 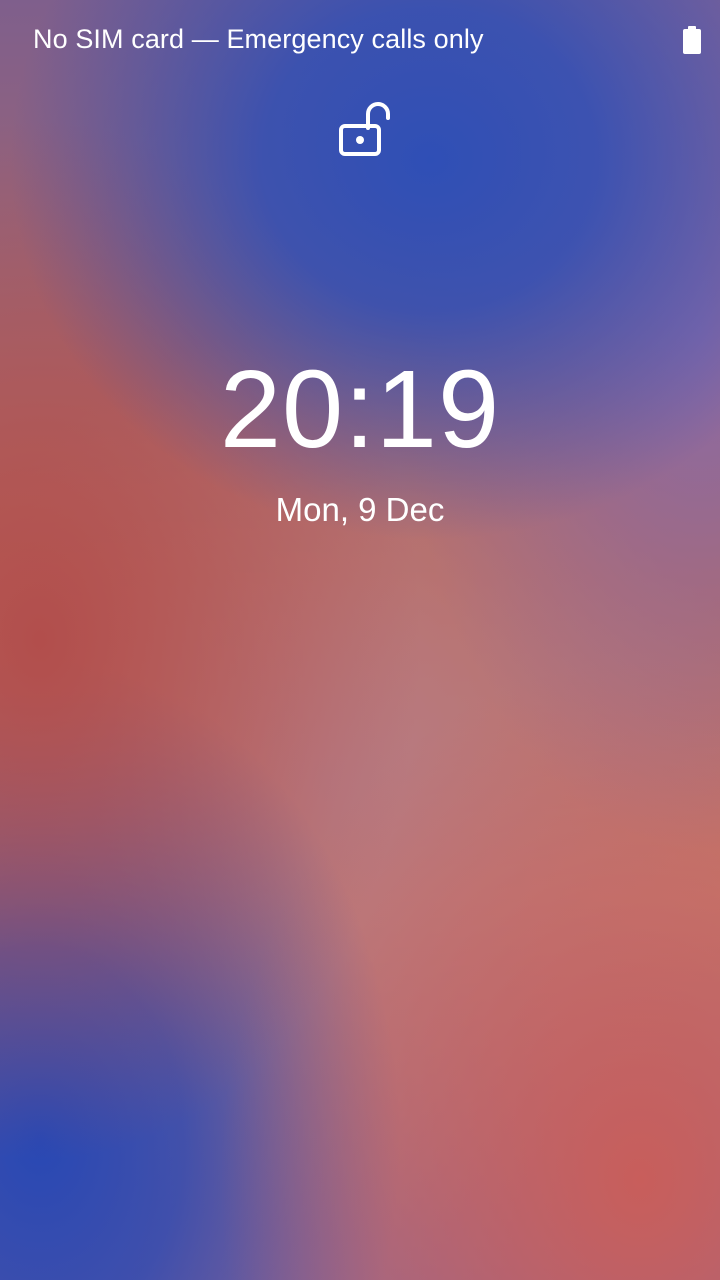 What do you see at coordinates (258, 39) in the screenshot?
I see `carrier-status-text: No SIM card — Emergency calls only` at bounding box center [258, 39].